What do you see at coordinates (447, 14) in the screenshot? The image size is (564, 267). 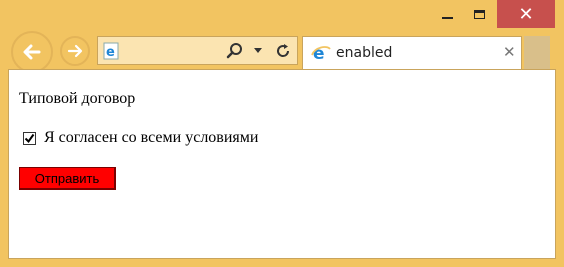 I see `minimize-button` at bounding box center [447, 14].